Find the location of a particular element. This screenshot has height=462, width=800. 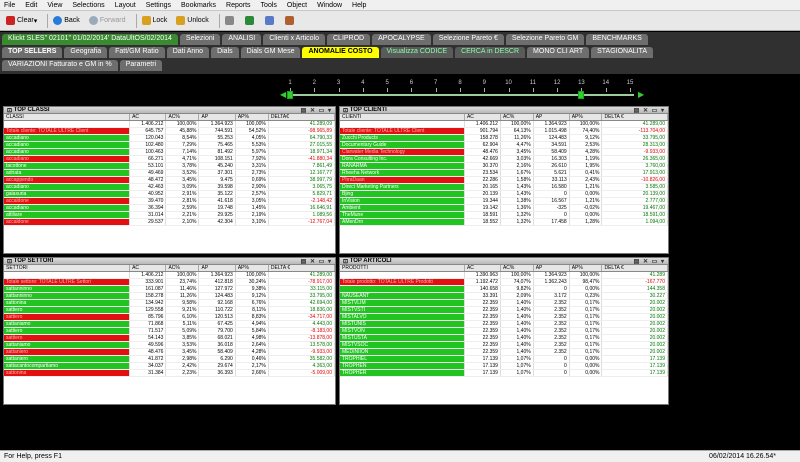

sheet-tab: APOCALYPSE is located at coordinates (401, 39).